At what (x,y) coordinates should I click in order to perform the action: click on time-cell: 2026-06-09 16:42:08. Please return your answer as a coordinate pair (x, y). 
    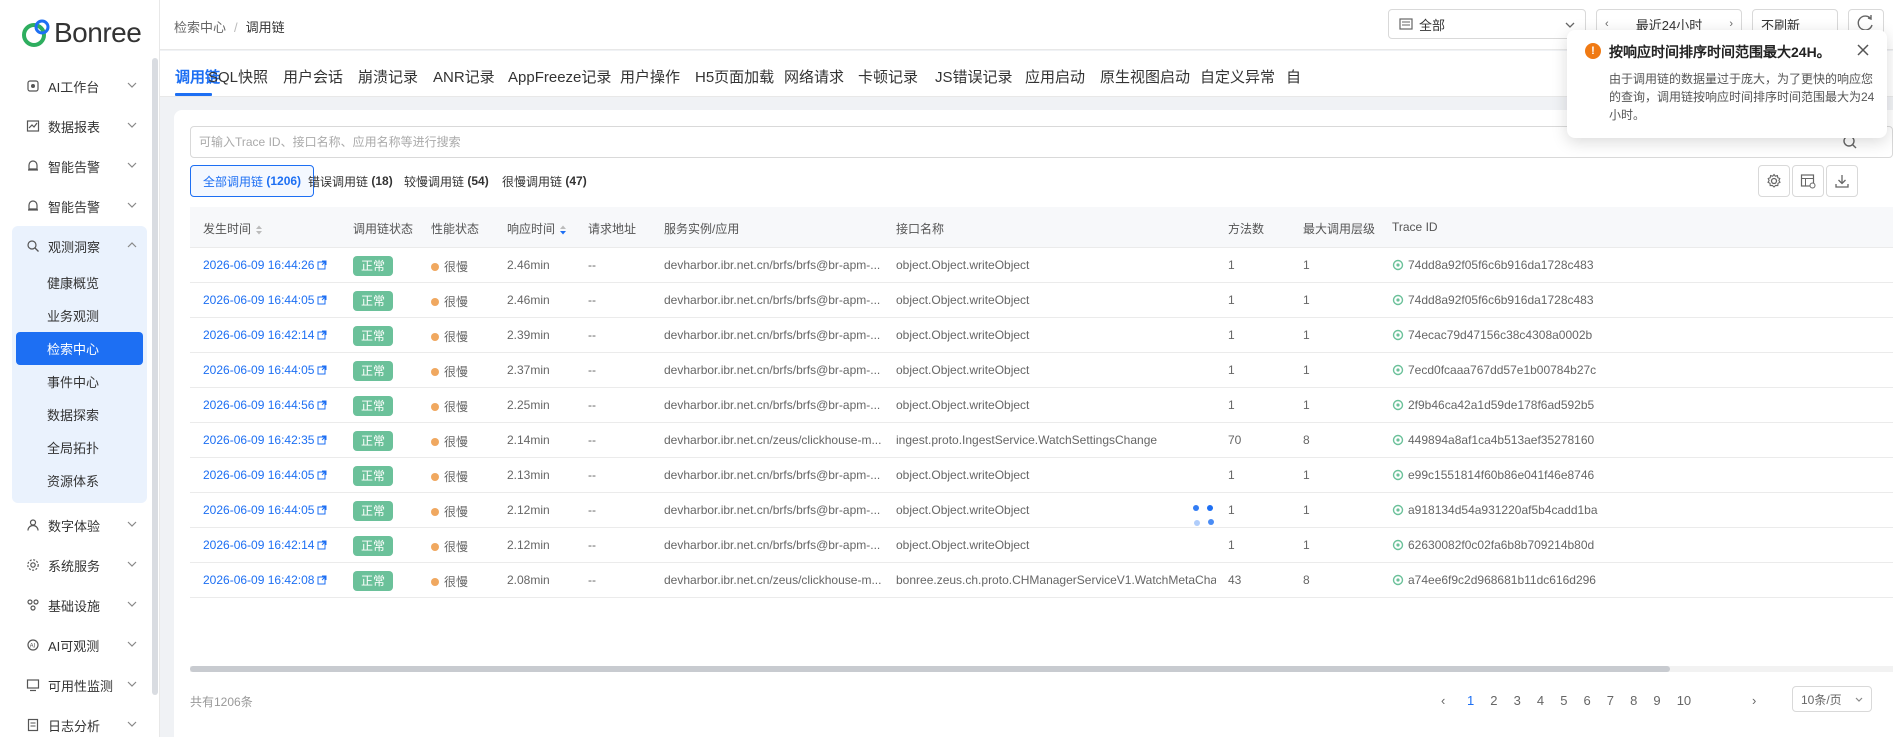
    Looking at the image, I should click on (258, 580).